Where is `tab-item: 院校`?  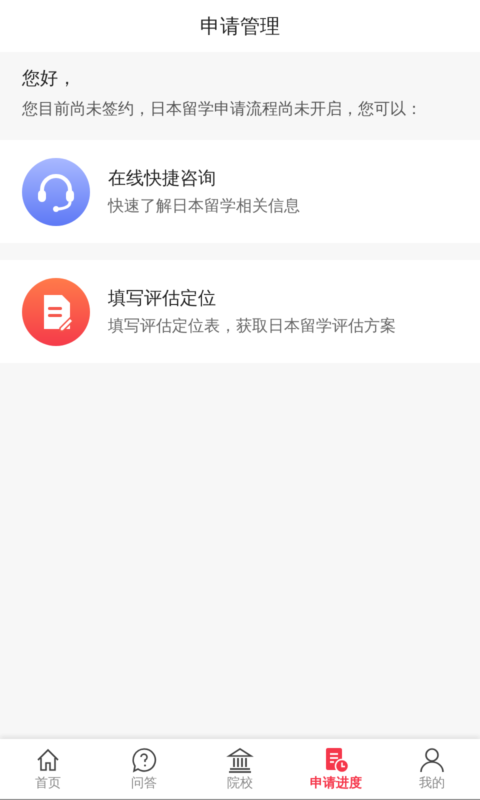 tab-item: 院校 is located at coordinates (240, 769).